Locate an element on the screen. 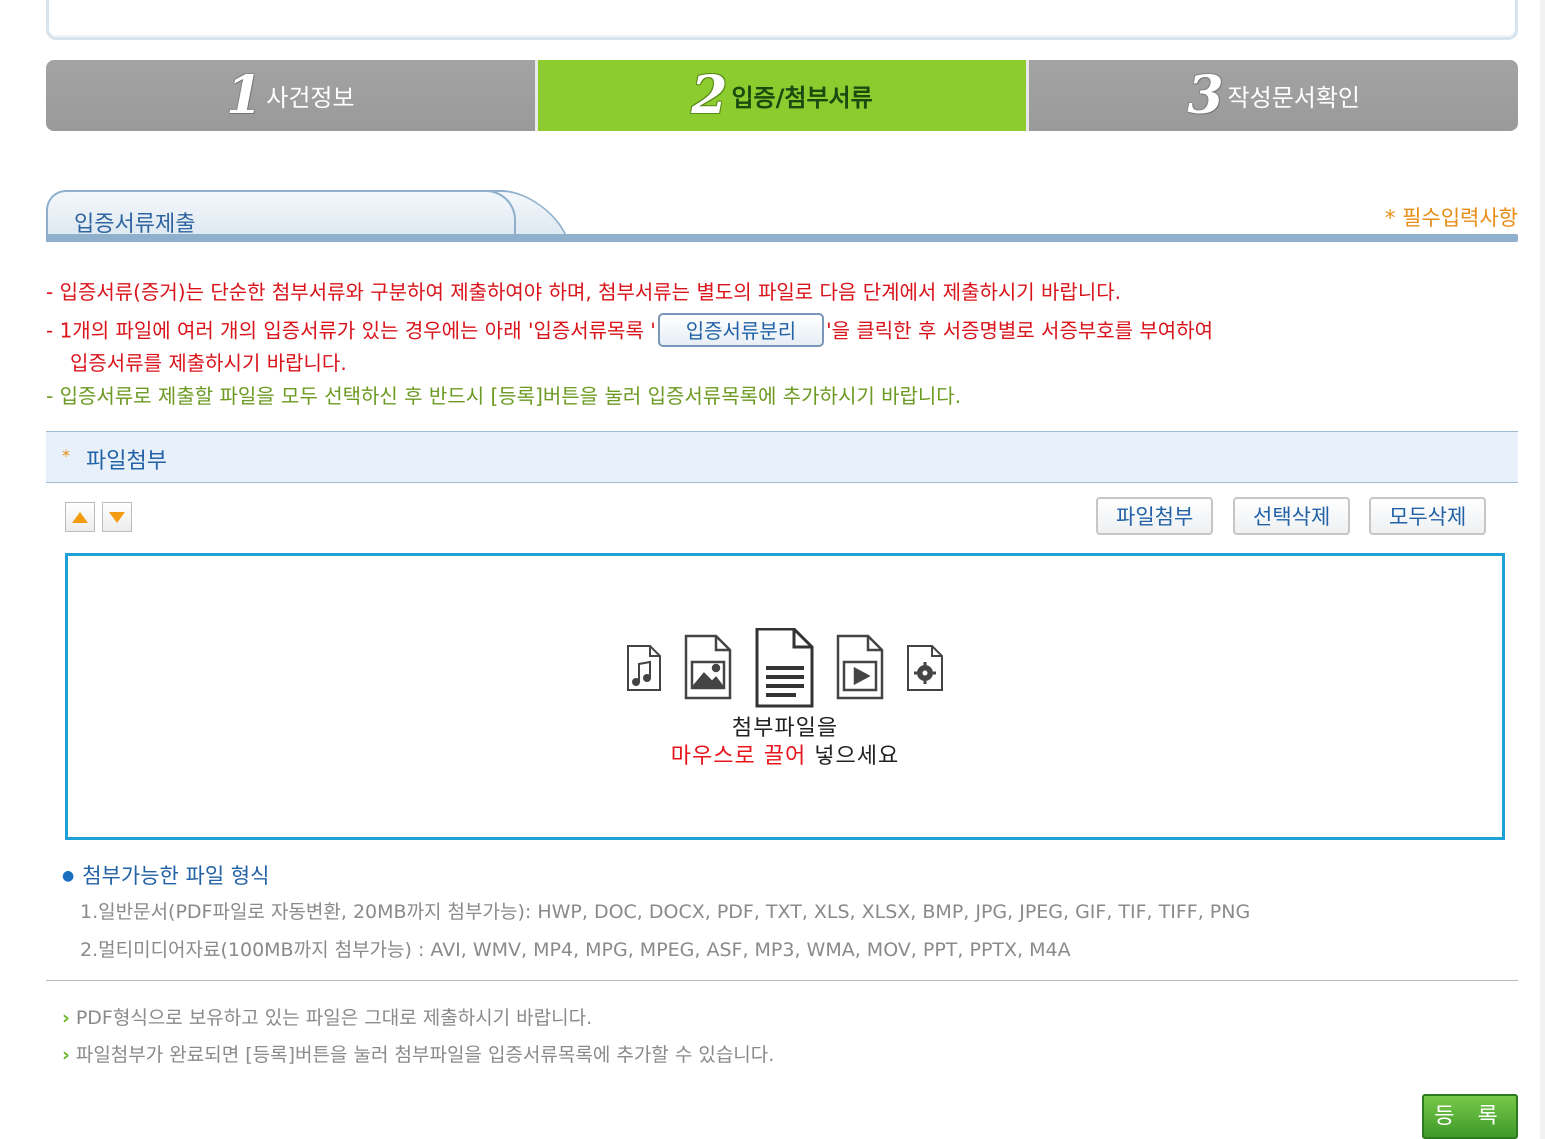  tip-item: › PDF형식으로 보유하고 있는 파일은 그대로 제출하시기 바랍니다. is located at coordinates (327, 1016).